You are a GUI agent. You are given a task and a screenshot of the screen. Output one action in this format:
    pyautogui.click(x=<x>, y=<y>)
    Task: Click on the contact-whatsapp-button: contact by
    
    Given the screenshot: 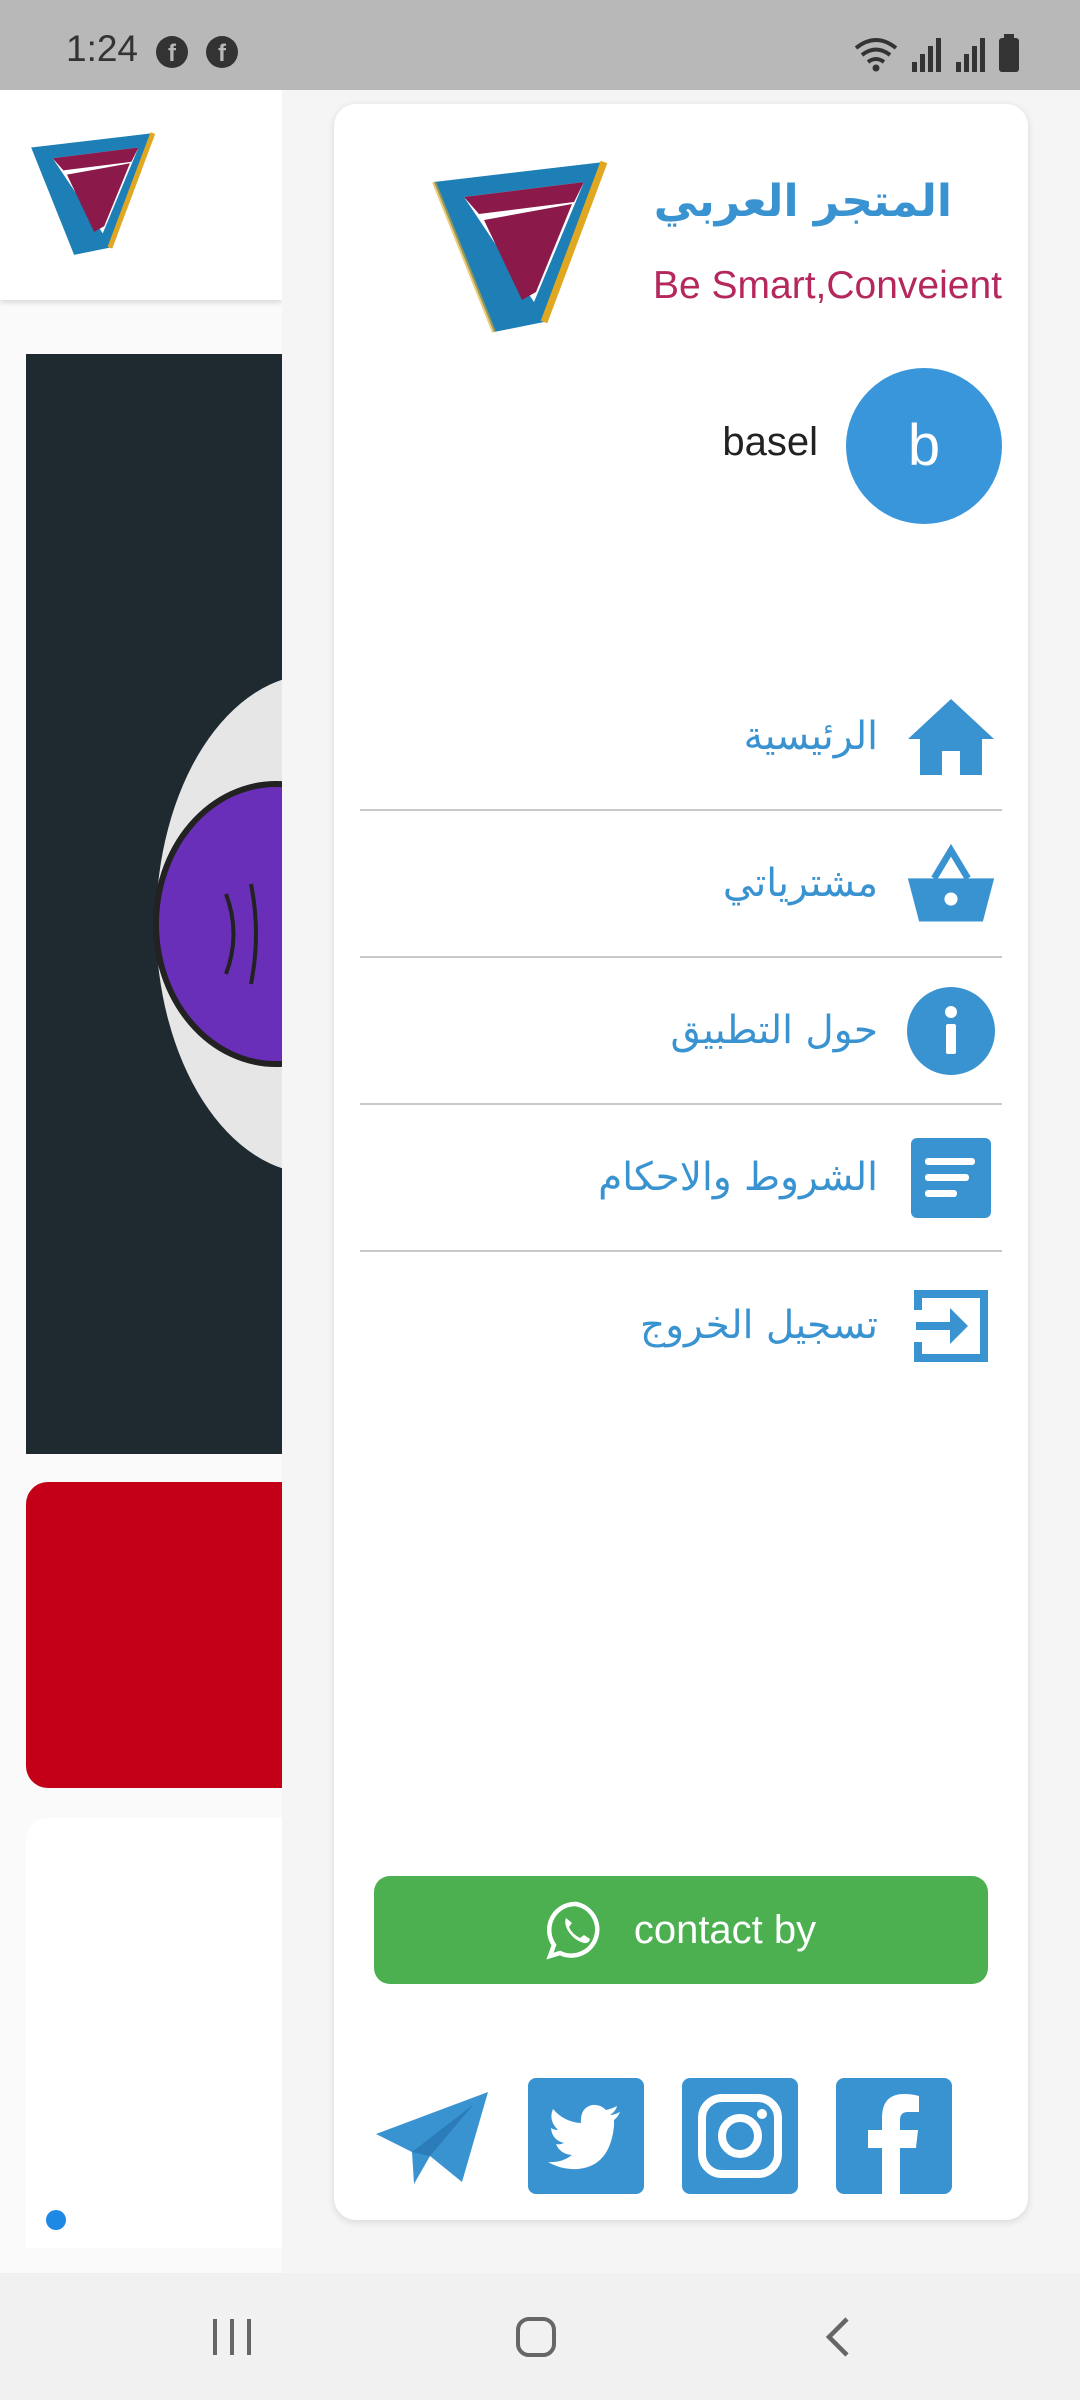 What is the action you would take?
    pyautogui.click(x=681, y=1930)
    